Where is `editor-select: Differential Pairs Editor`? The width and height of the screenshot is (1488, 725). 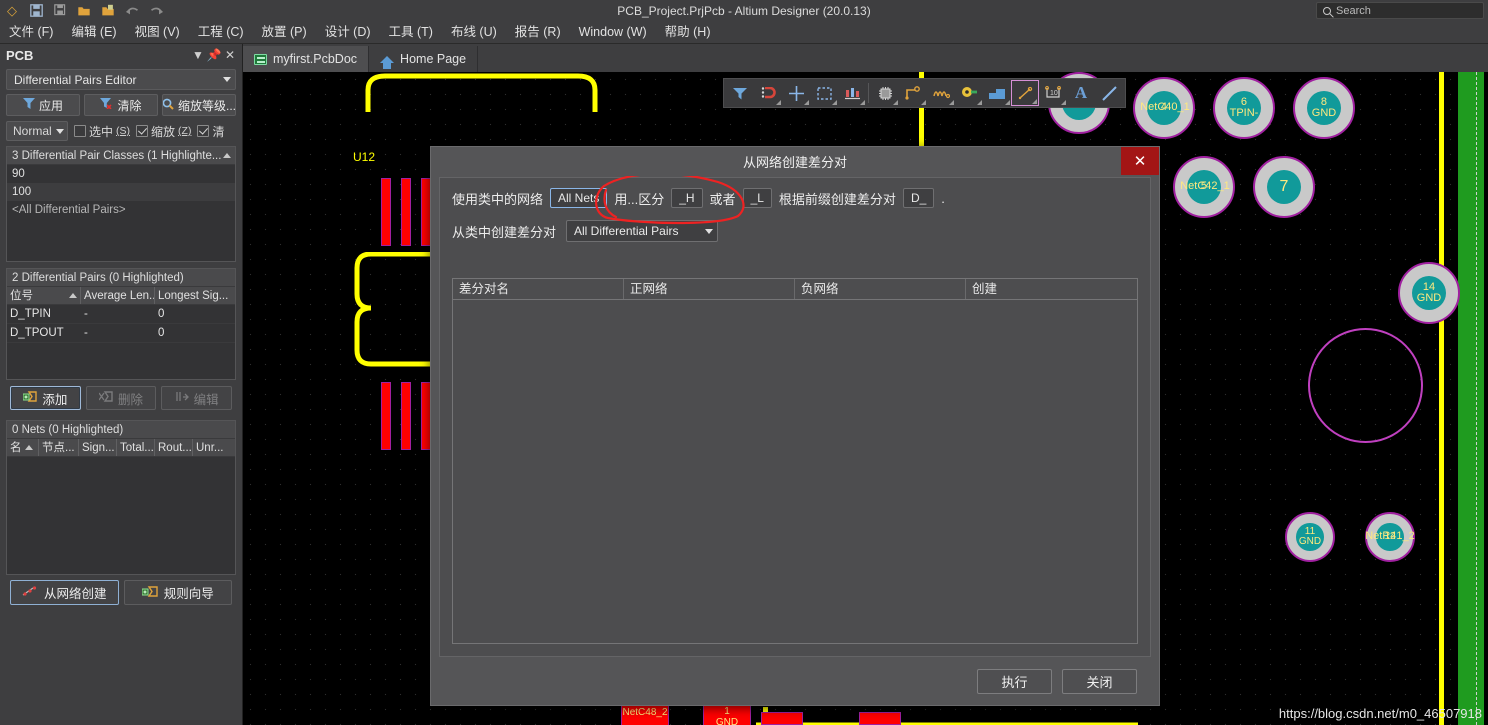 editor-select: Differential Pairs Editor is located at coordinates (121, 79).